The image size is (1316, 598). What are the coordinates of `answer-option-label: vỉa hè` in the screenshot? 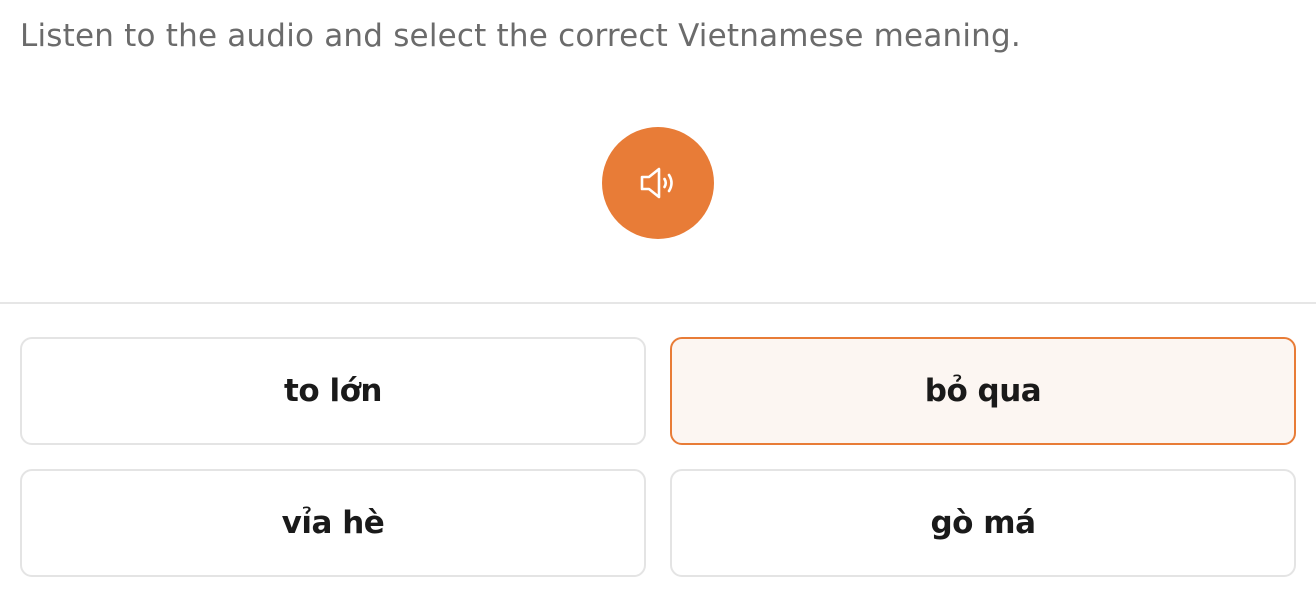 It's located at (333, 523).